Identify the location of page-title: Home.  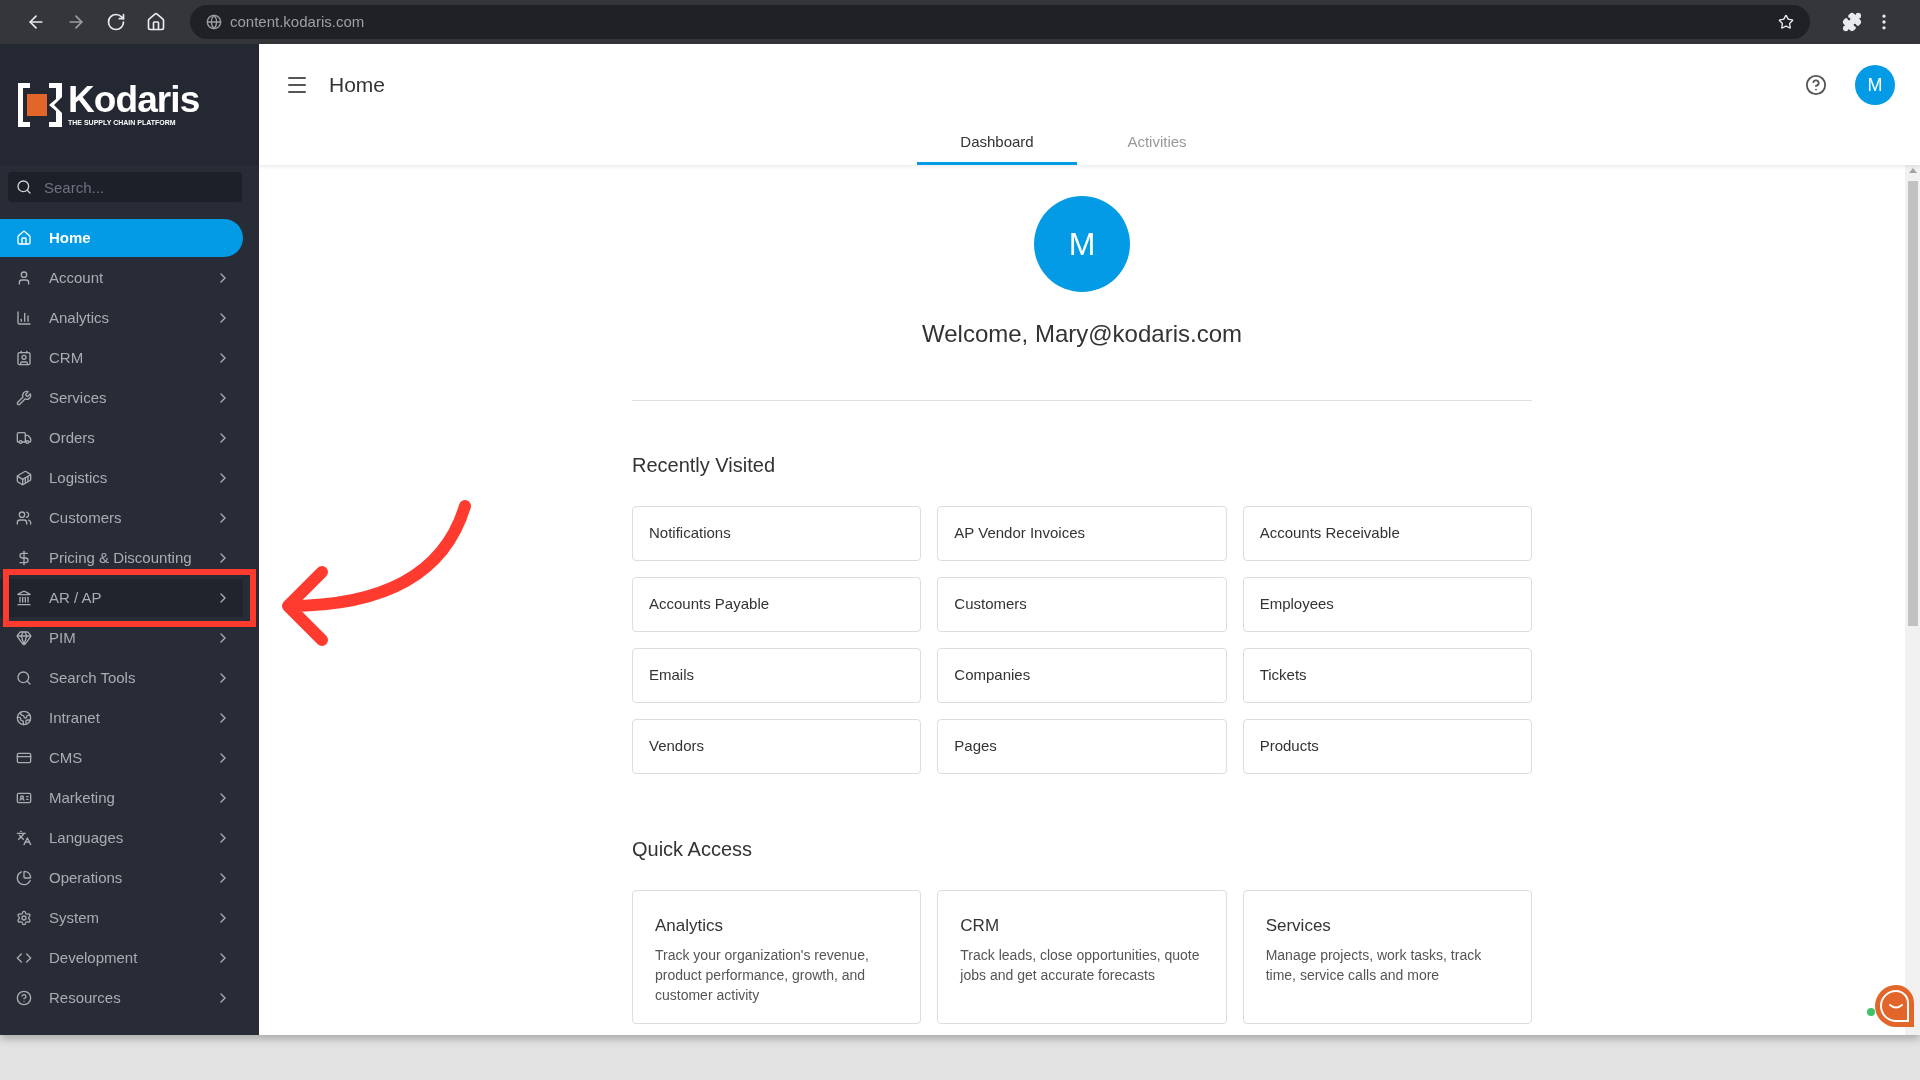
(357, 85).